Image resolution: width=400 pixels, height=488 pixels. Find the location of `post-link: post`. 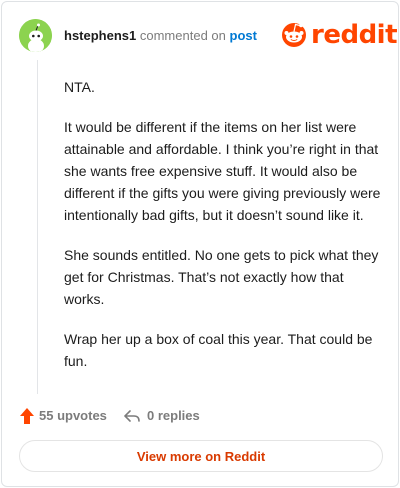

post-link: post is located at coordinates (243, 35).